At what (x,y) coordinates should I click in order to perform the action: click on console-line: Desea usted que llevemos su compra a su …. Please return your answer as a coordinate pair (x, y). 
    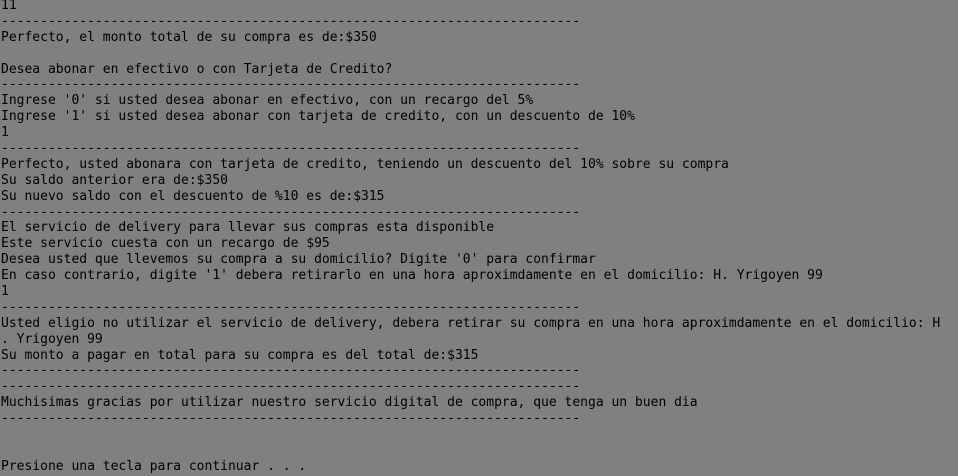
    Looking at the image, I should click on (298, 260).